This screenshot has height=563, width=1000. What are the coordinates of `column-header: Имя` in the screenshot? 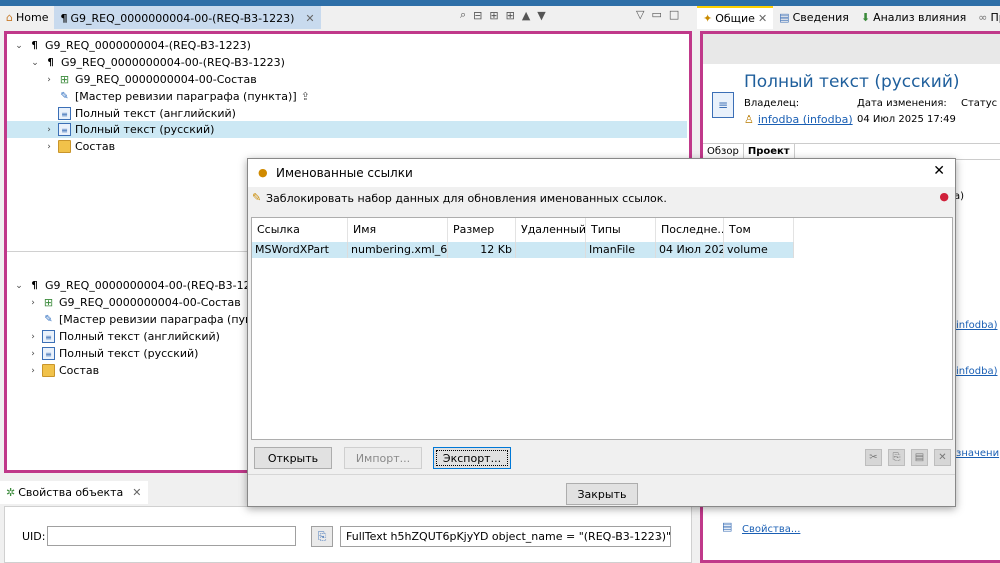 It's located at (398, 230).